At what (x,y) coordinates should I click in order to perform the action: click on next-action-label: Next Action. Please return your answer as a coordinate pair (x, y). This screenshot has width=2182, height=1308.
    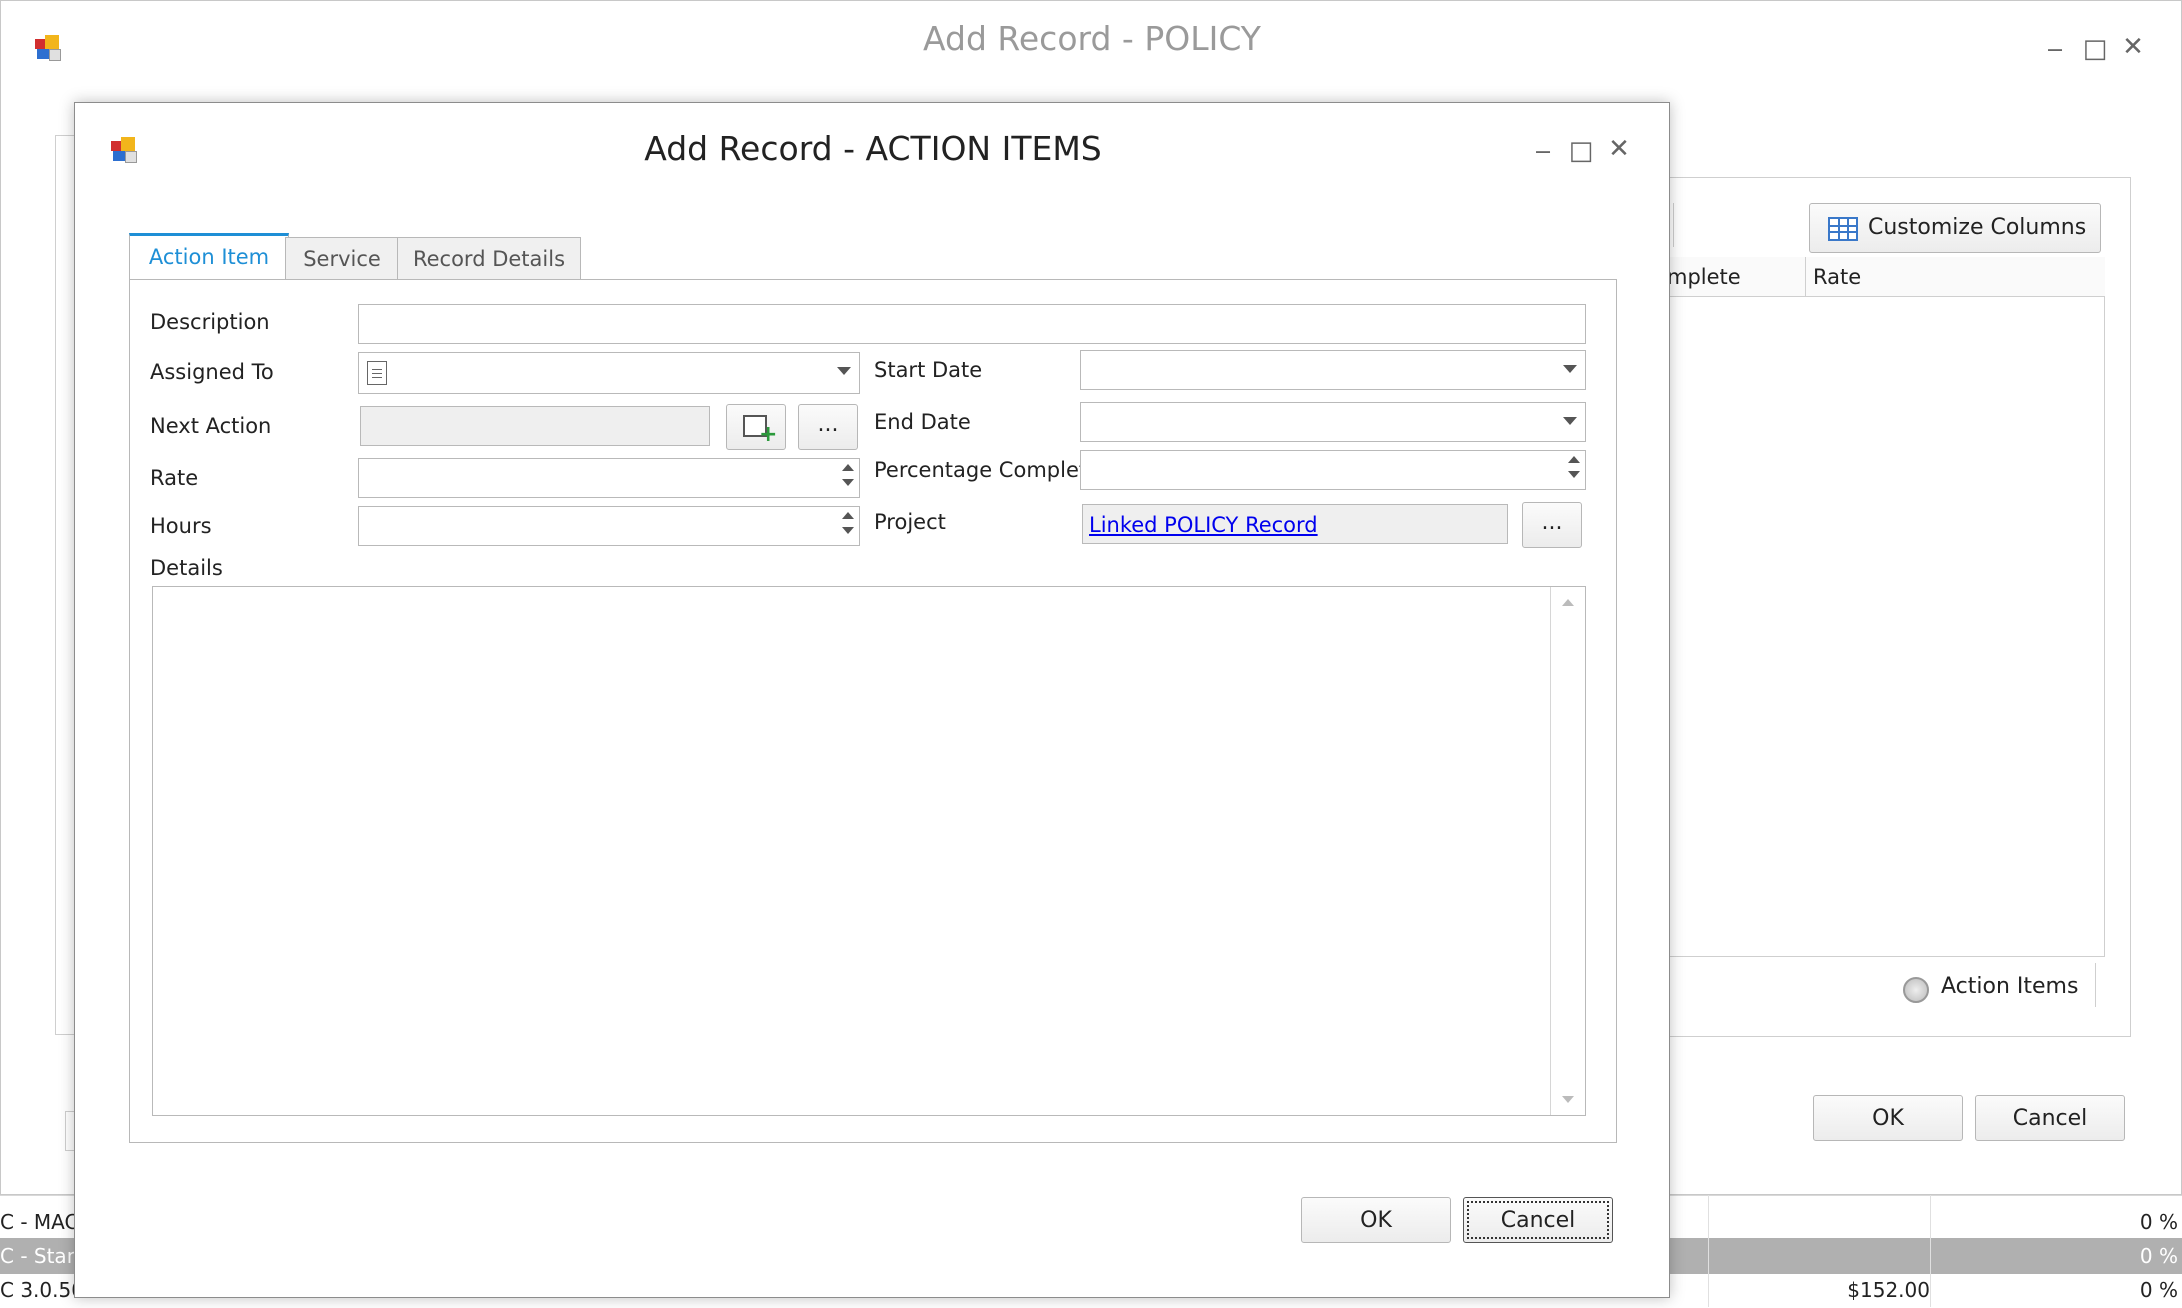
    Looking at the image, I should click on (211, 426).